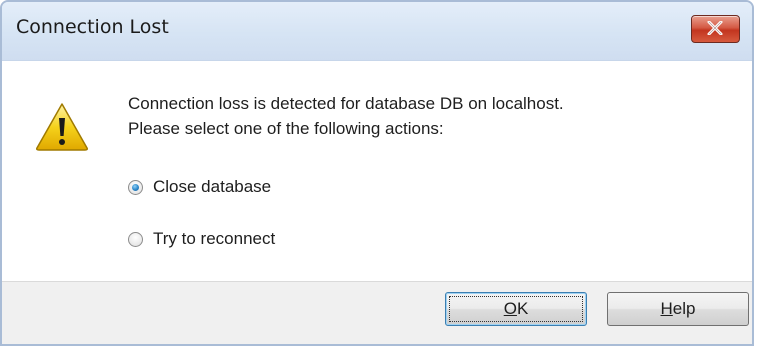  I want to click on close-icon, so click(715, 28).